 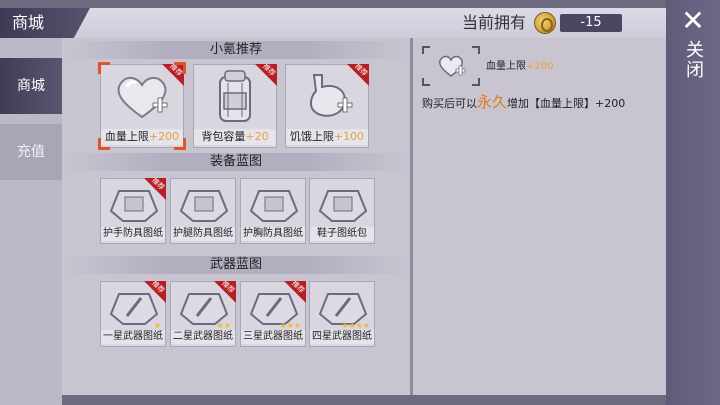 What do you see at coordinates (31, 152) in the screenshot?
I see `tab-recharge: 充值` at bounding box center [31, 152].